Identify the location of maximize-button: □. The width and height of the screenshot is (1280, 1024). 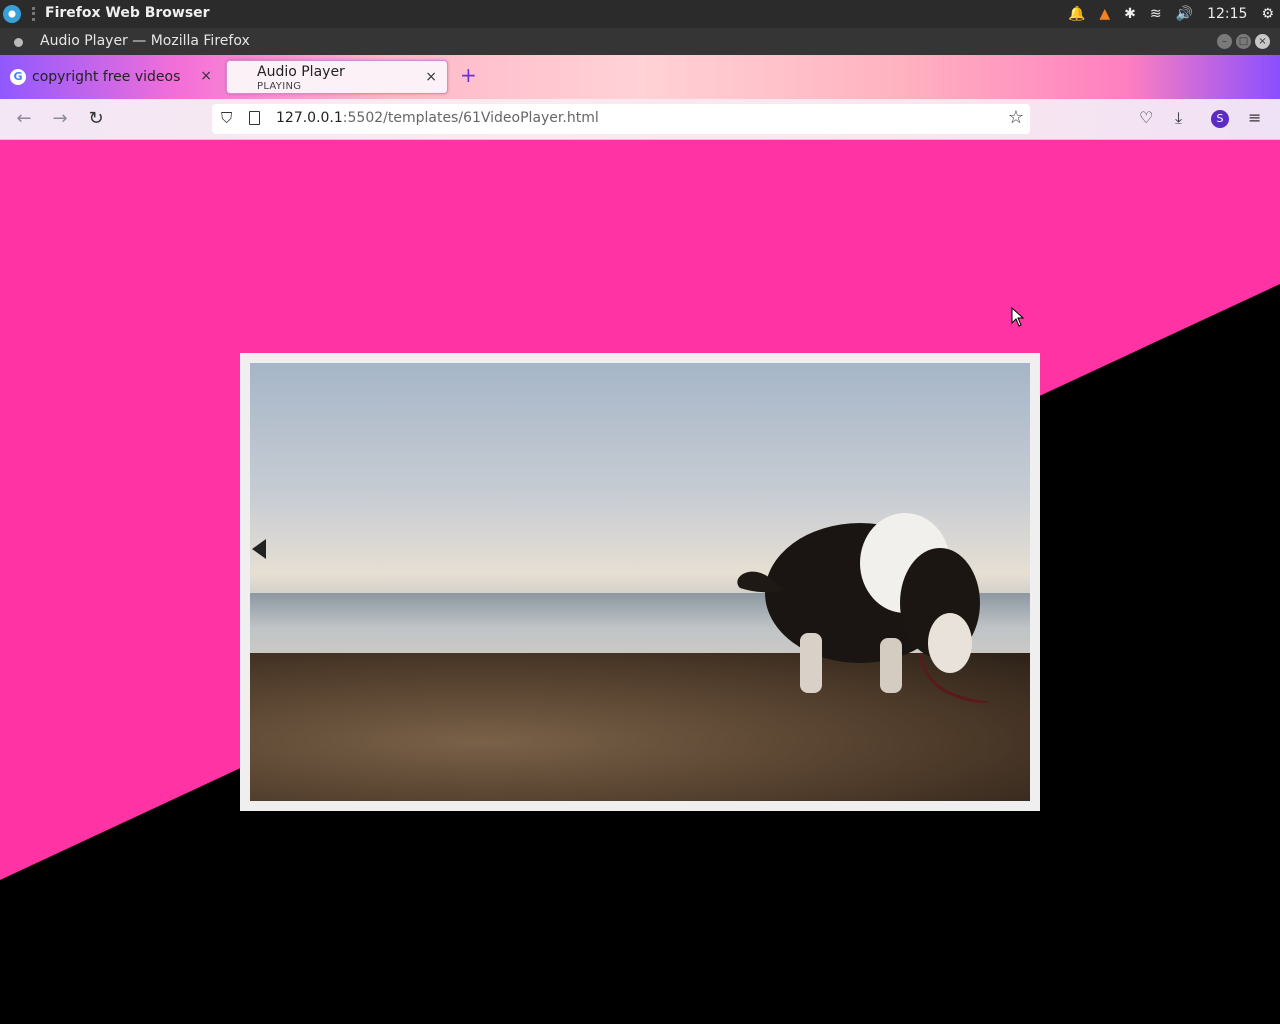
(1243, 41).